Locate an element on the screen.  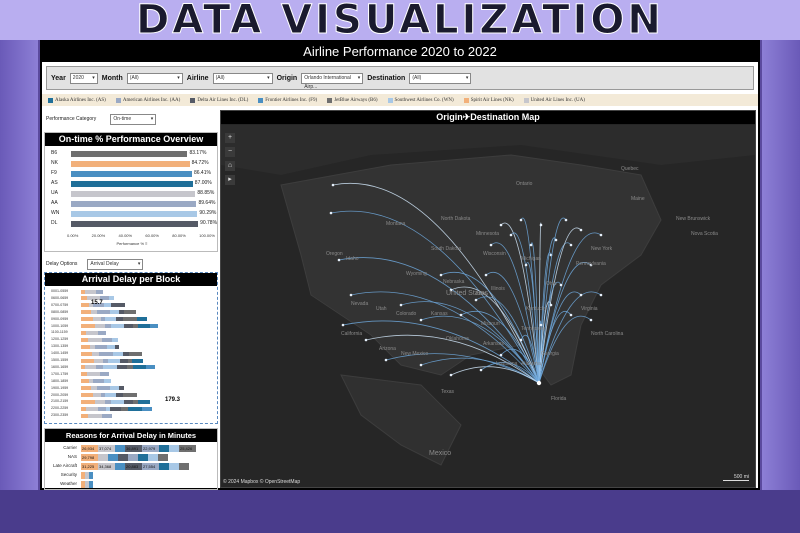
delay-row: 0001-0559 is located at coordinates (131, 291).